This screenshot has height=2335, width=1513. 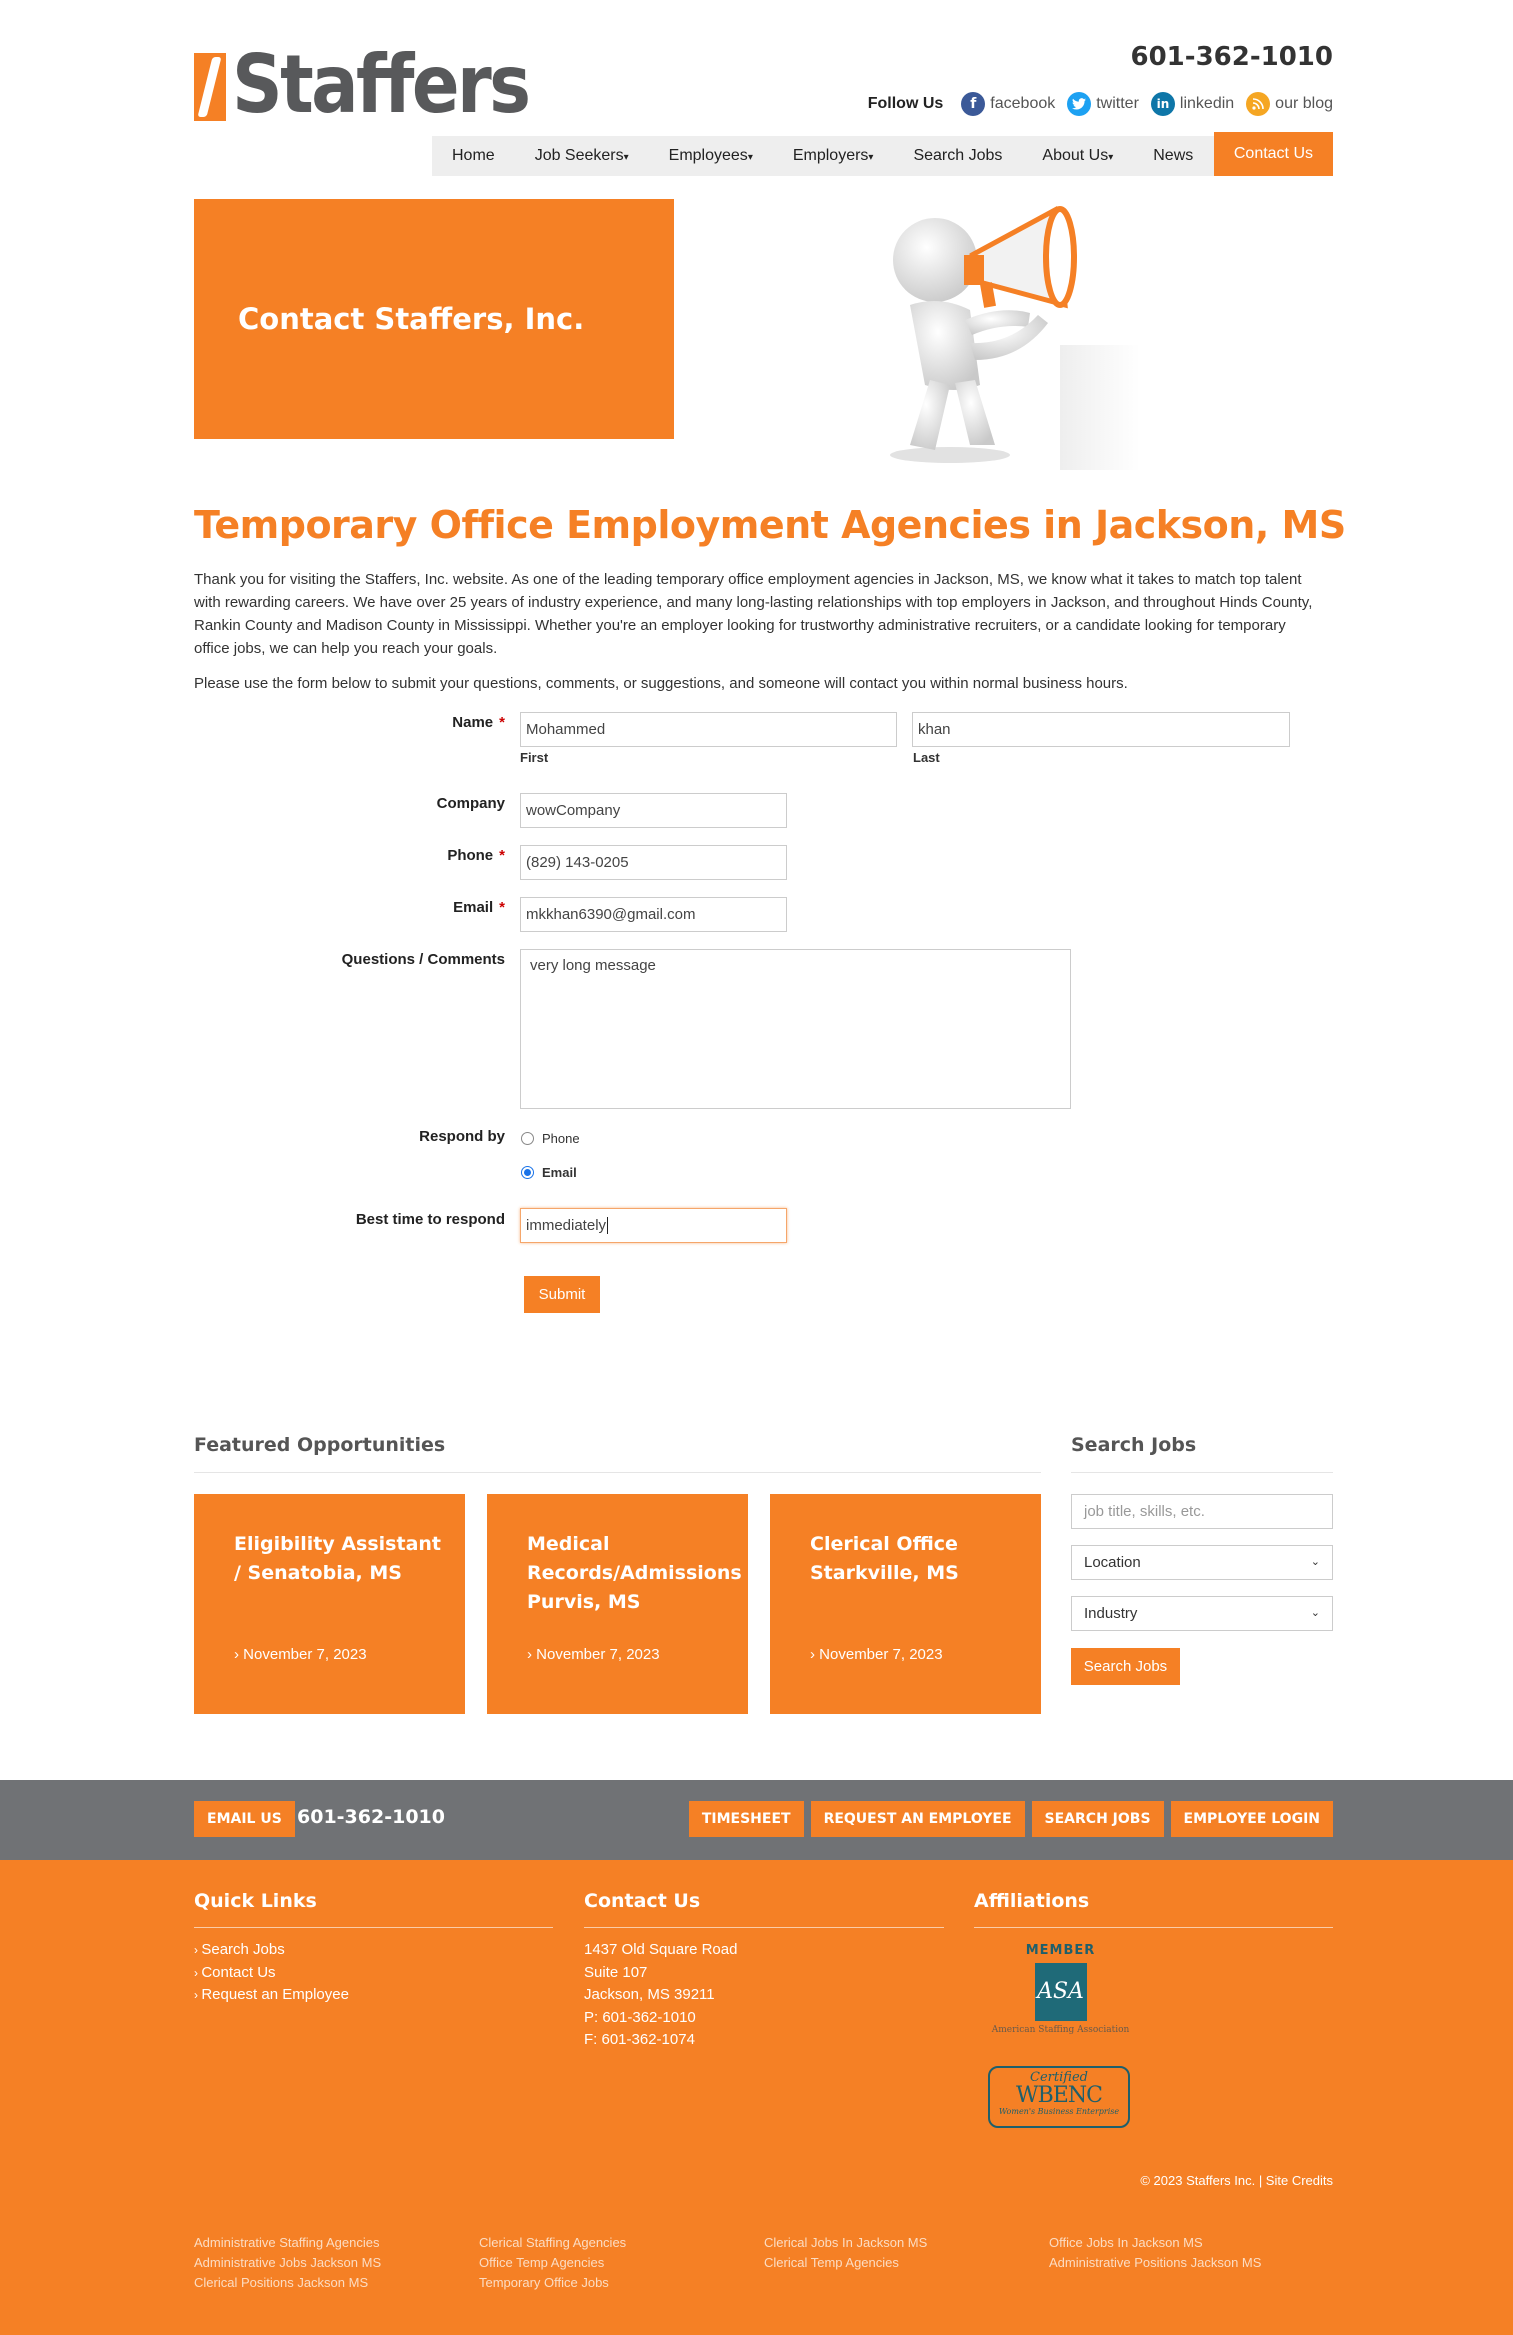 I want to click on blog-link: our blog, so click(x=1289, y=104).